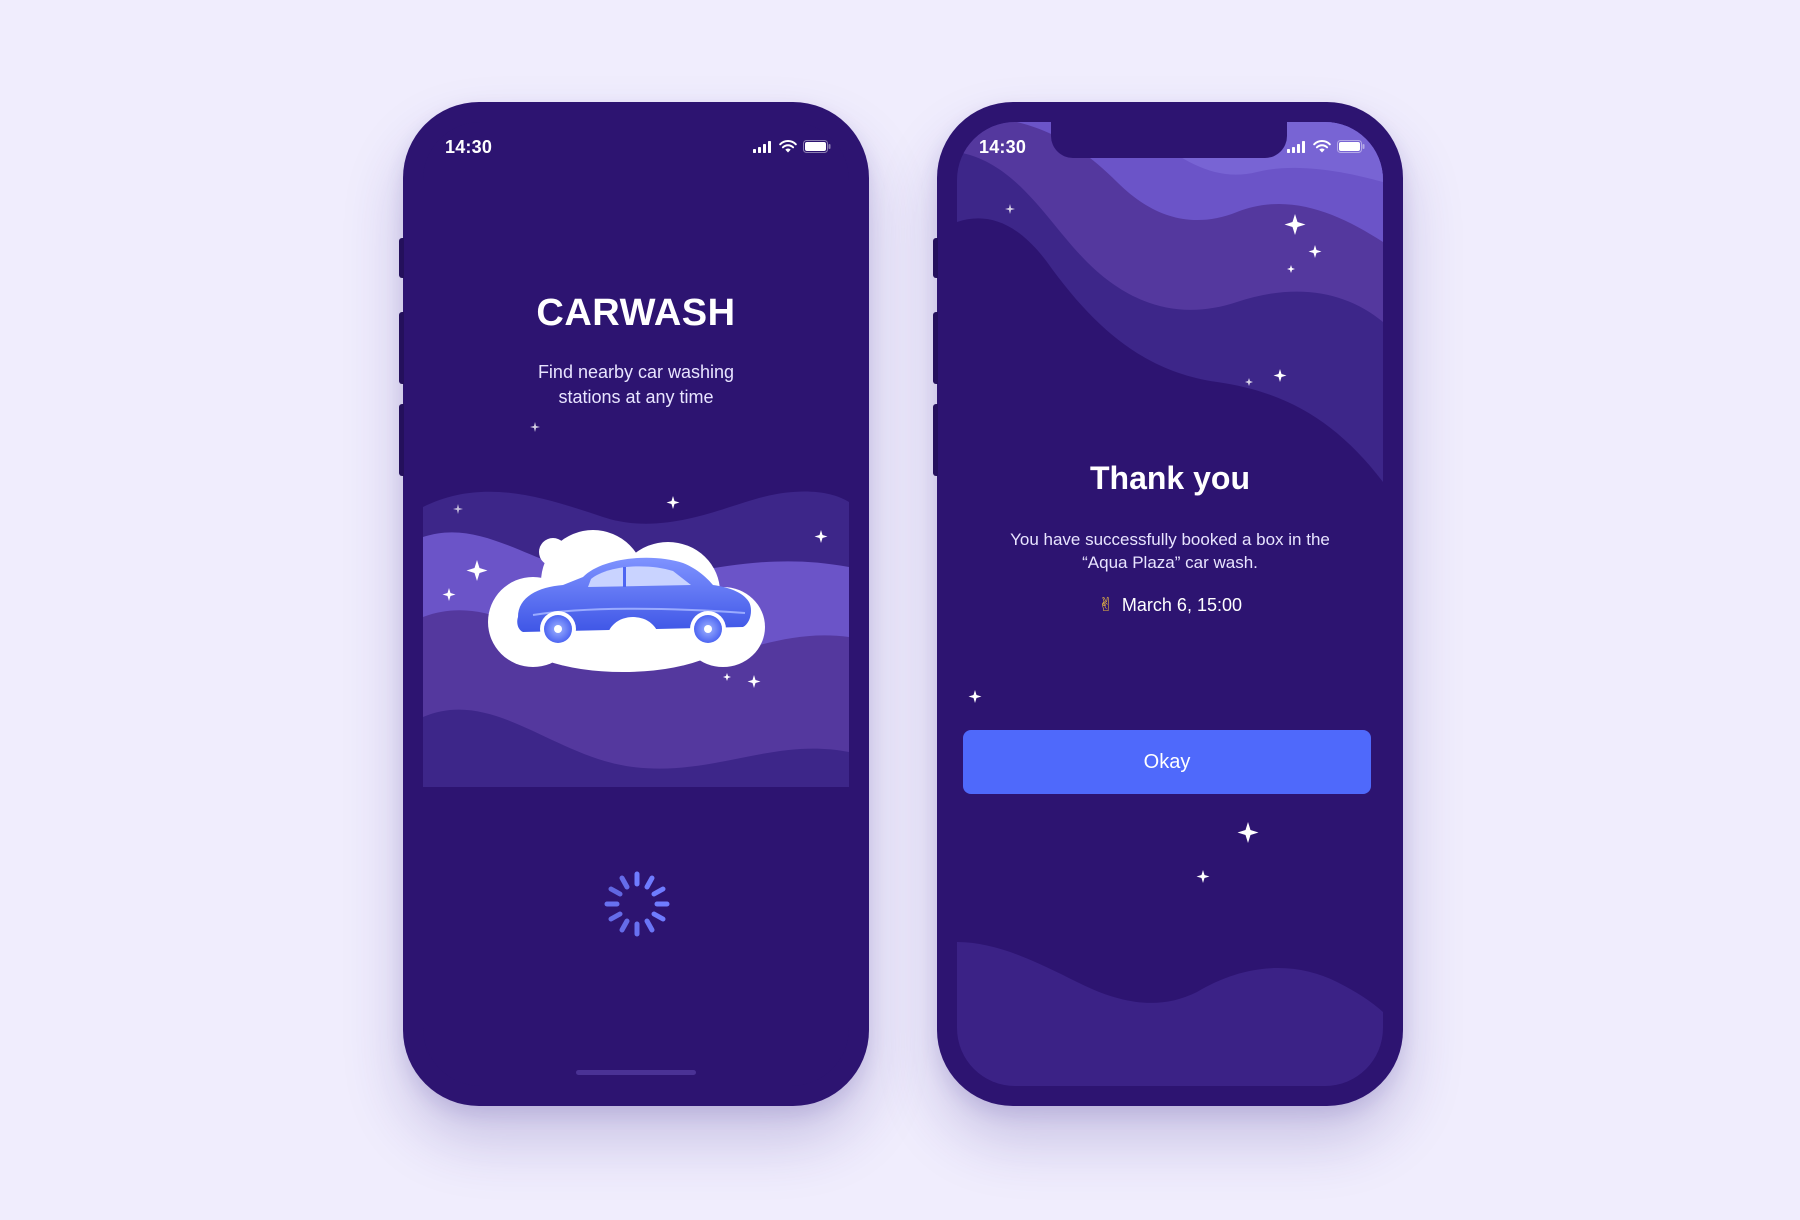 This screenshot has width=1800, height=1220. Describe the element at coordinates (1169, 478) in the screenshot. I see `thank-you-title: Thank you` at that location.